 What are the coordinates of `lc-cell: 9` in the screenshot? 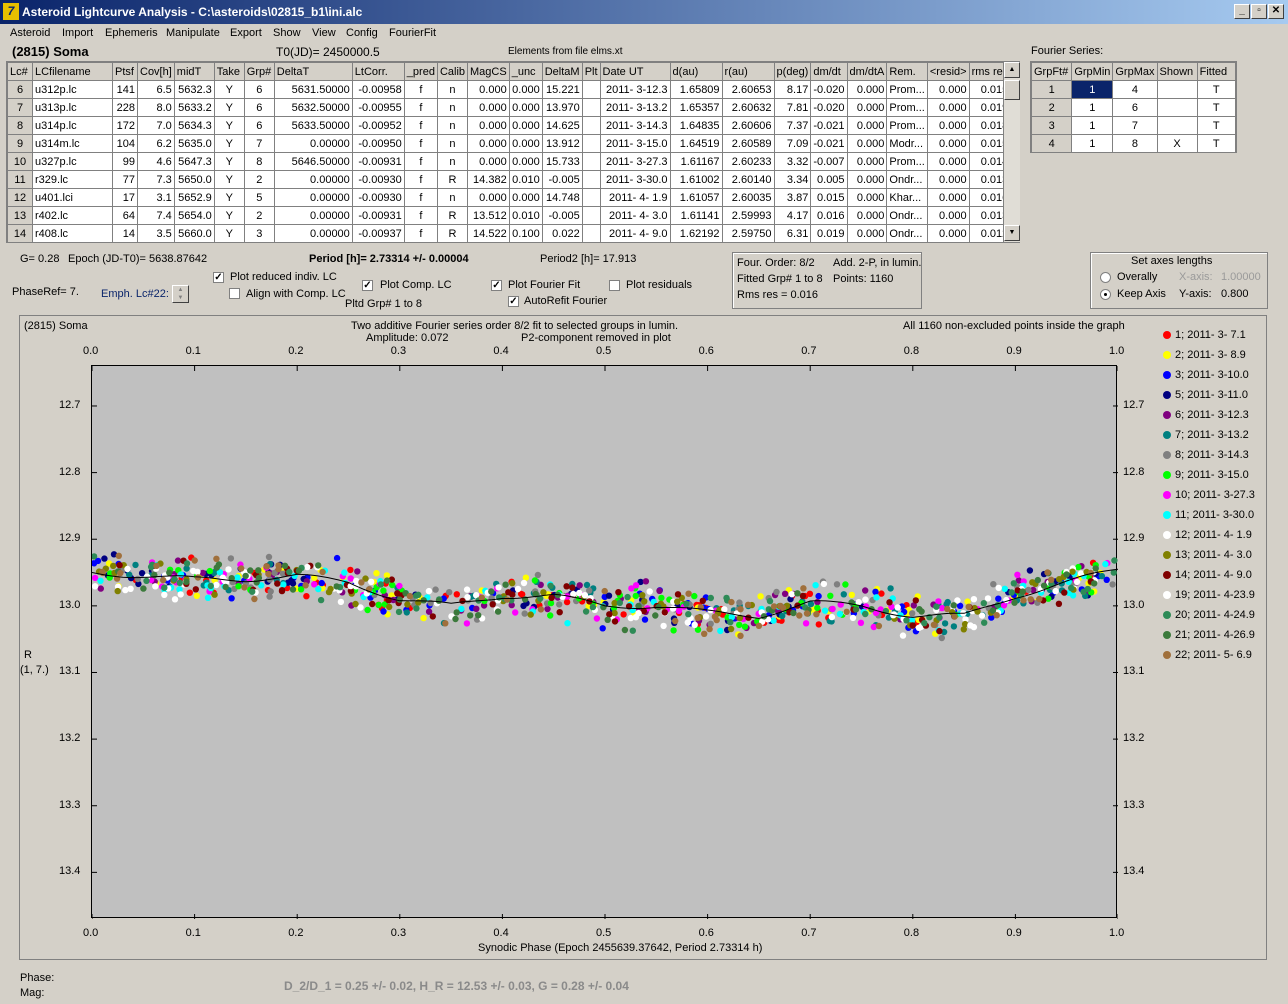 It's located at (20, 143).